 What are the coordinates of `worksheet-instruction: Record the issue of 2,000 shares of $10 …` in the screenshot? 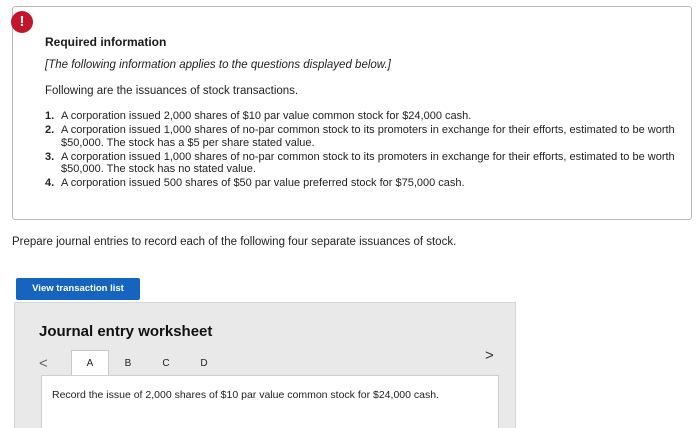 It's located at (245, 395).